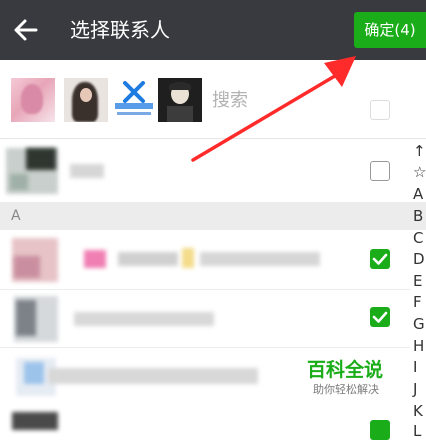 This screenshot has width=426, height=441. What do you see at coordinates (273, 109) in the screenshot?
I see `annotation-arrow` at bounding box center [273, 109].